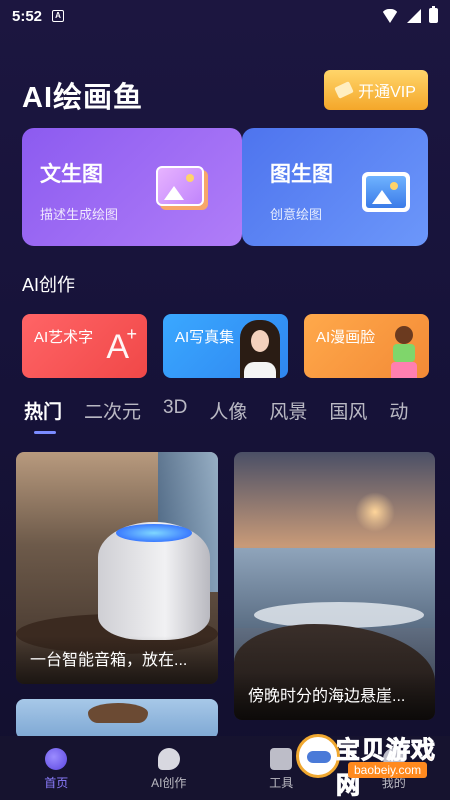 The height and width of the screenshot is (800, 450). Describe the element at coordinates (131, 334) in the screenshot. I see `plus-icon: +` at that location.